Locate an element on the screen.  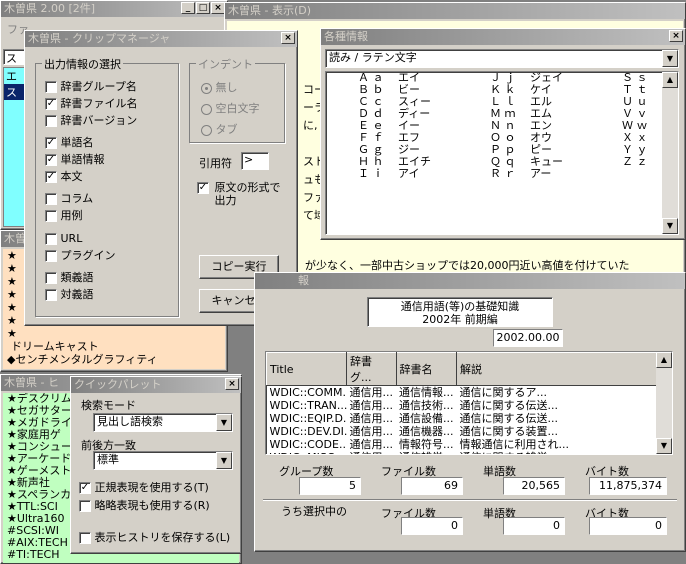
checkbox-dict-version: 辞書バージョン is located at coordinates (91, 120).